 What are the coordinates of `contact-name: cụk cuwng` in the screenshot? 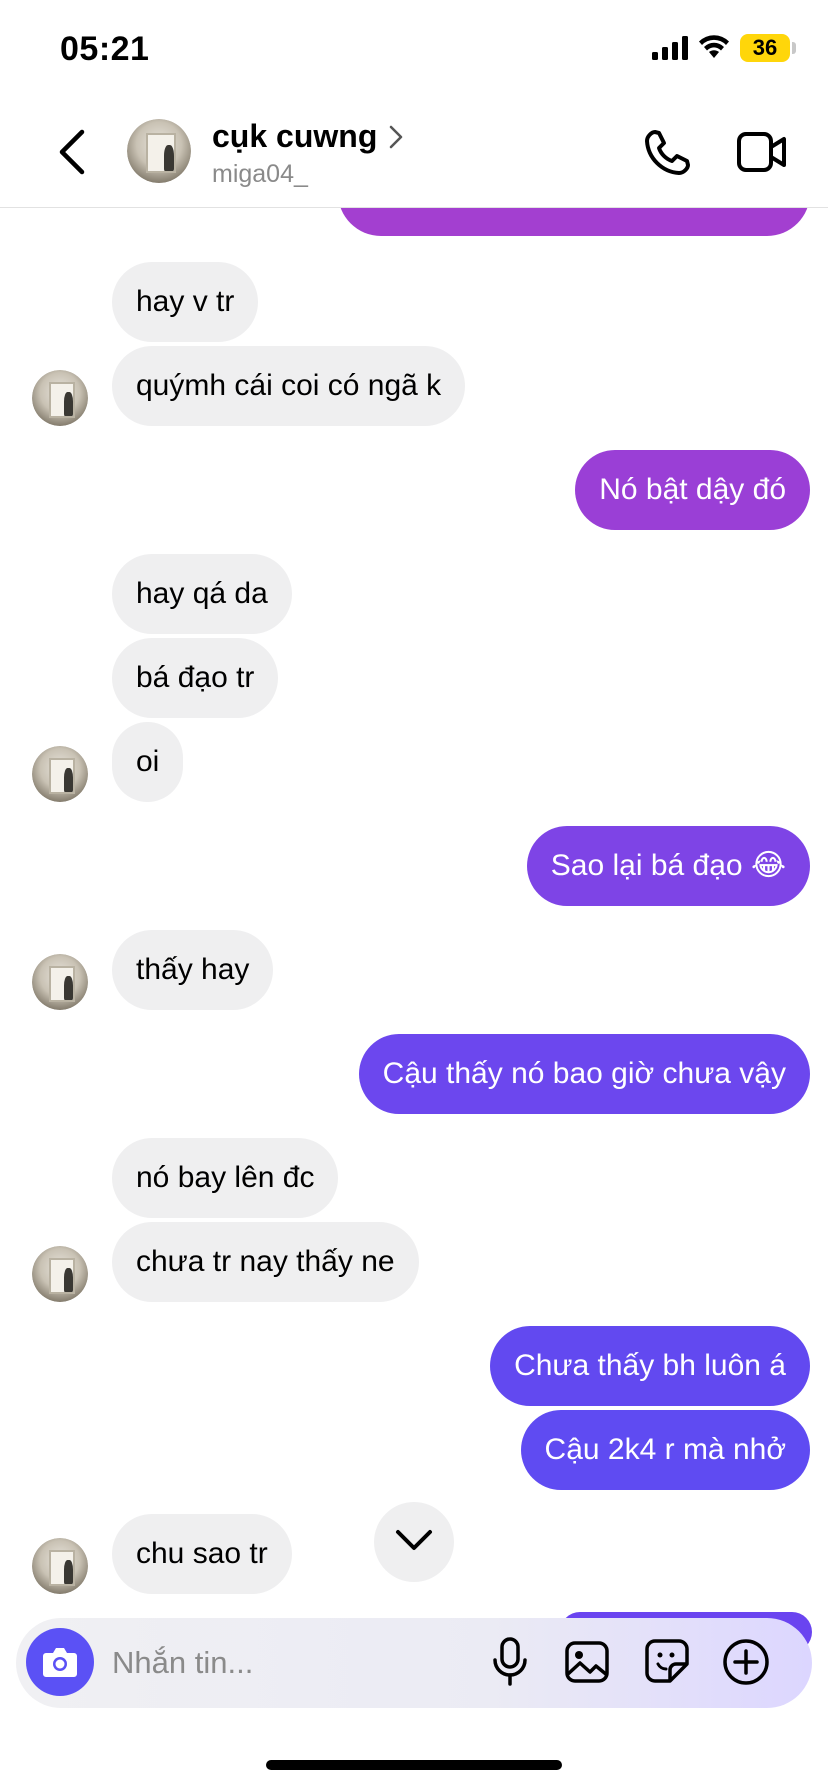 It's located at (294, 136).